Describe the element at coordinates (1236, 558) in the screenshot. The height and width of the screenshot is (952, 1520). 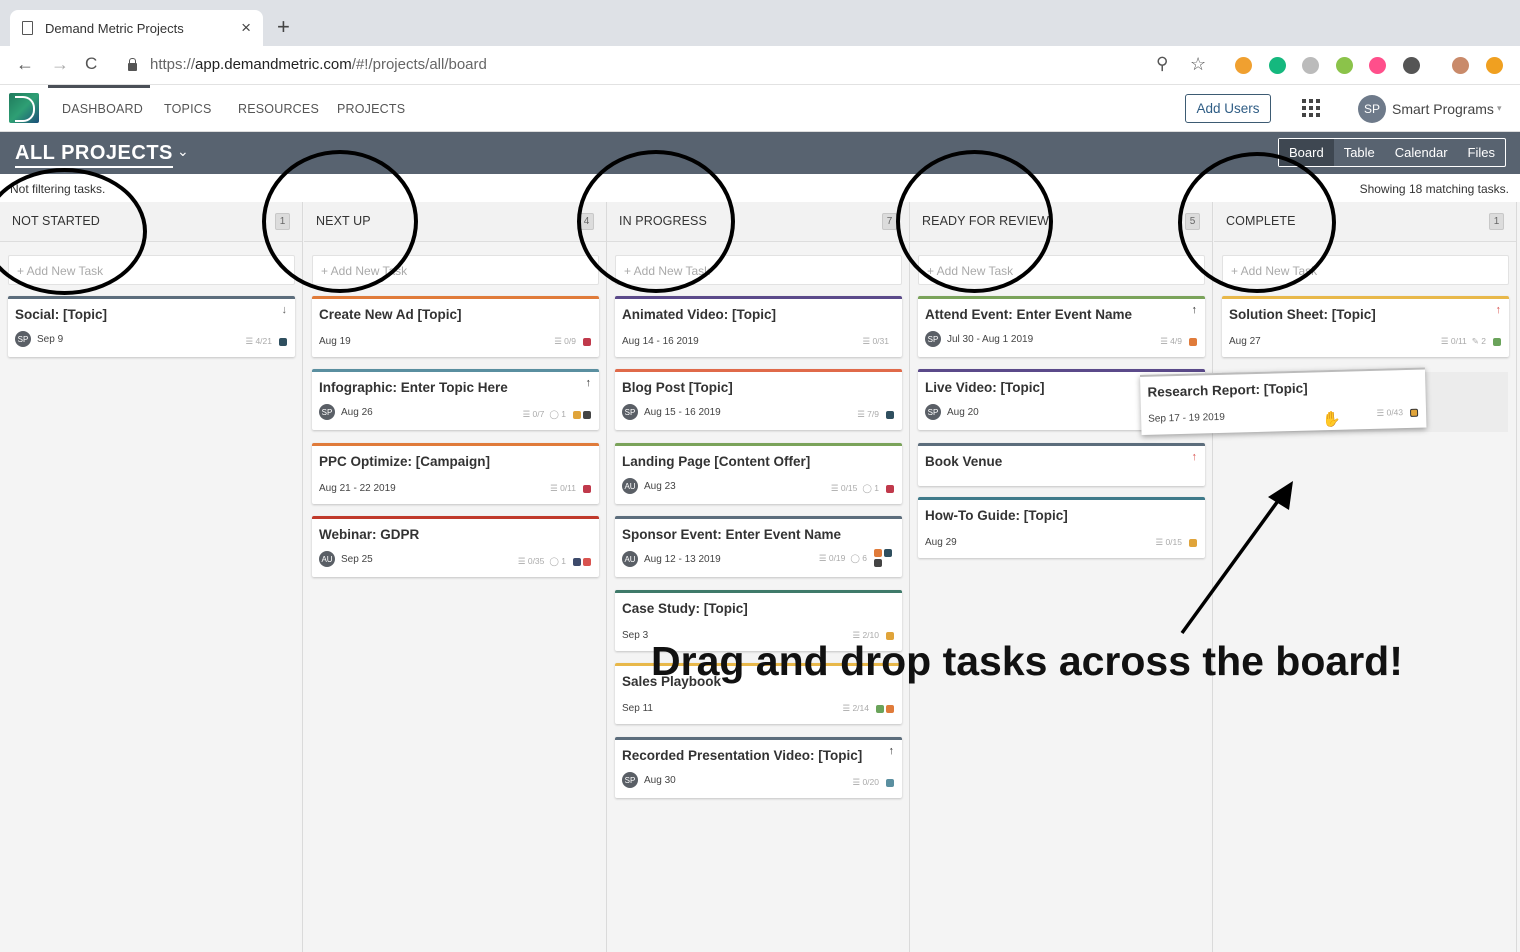
I see `annotation-arrow` at that location.